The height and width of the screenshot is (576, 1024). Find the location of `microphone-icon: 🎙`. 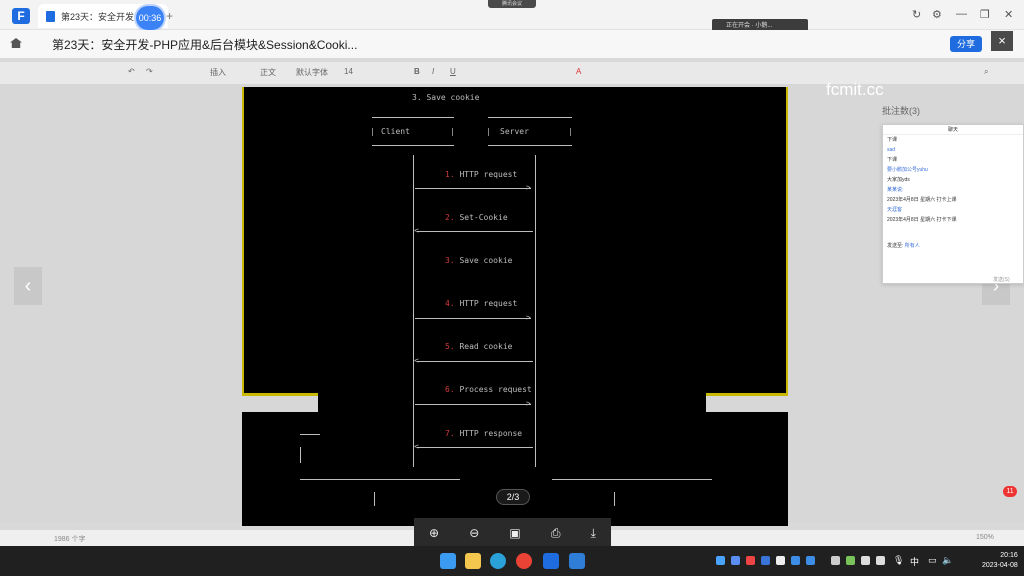

microphone-icon: 🎙 is located at coordinates (898, 560).